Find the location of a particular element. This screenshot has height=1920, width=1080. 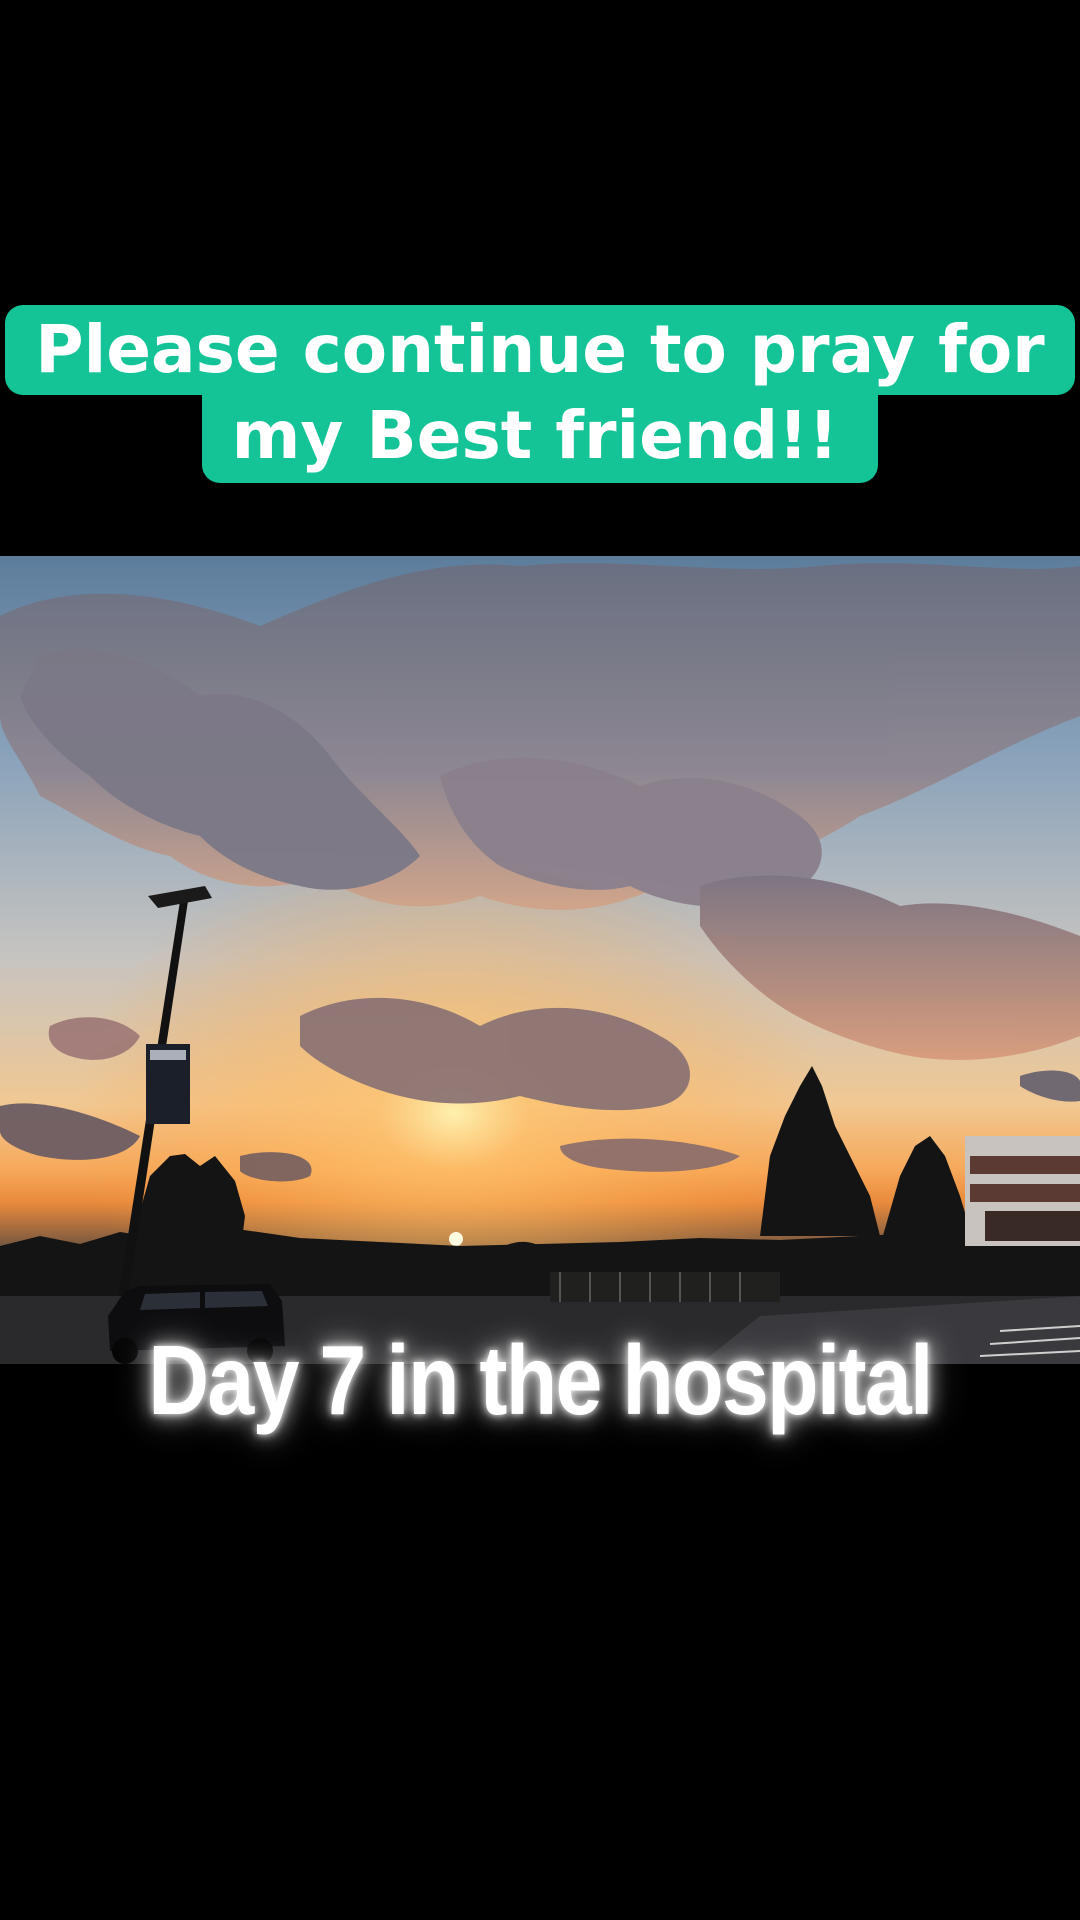

bottom-caption: Day 7 in the hospital is located at coordinates (540, 1380).